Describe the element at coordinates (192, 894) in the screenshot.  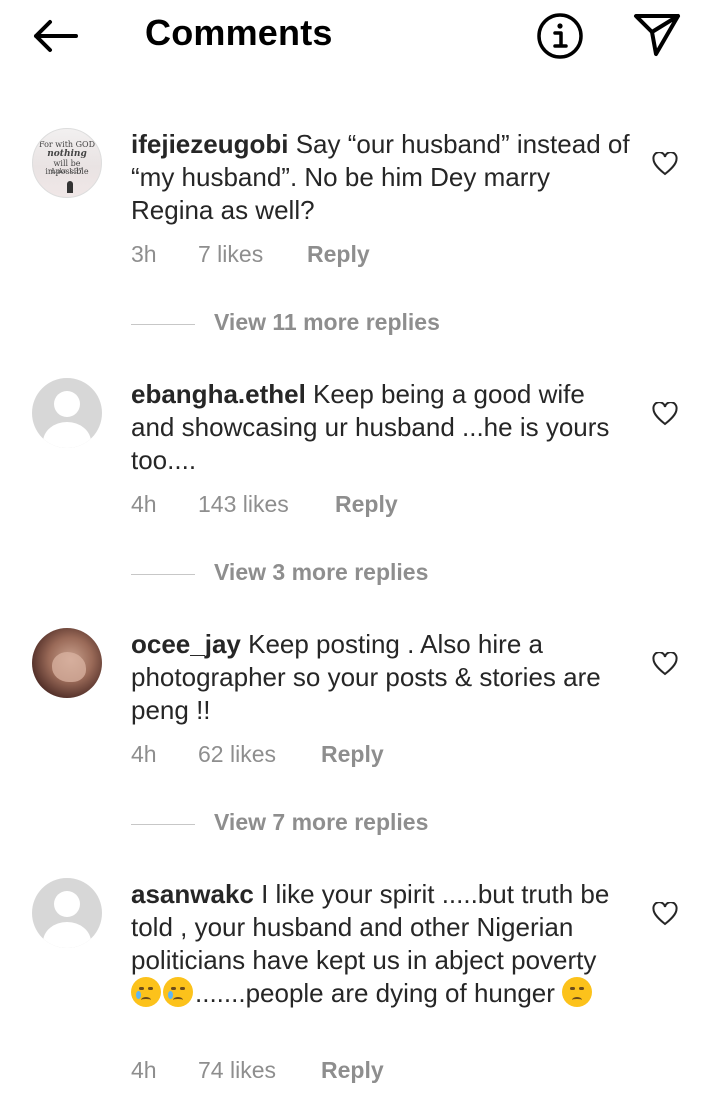
I see `comment-username: asanwakc` at that location.